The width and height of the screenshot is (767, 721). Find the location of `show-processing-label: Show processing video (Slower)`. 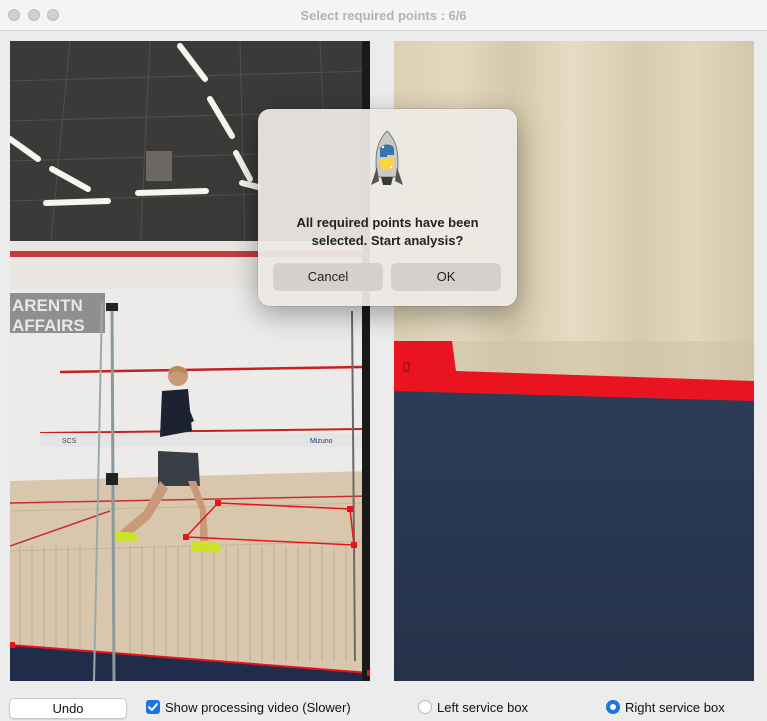

show-processing-label: Show processing video (Slower) is located at coordinates (258, 707).